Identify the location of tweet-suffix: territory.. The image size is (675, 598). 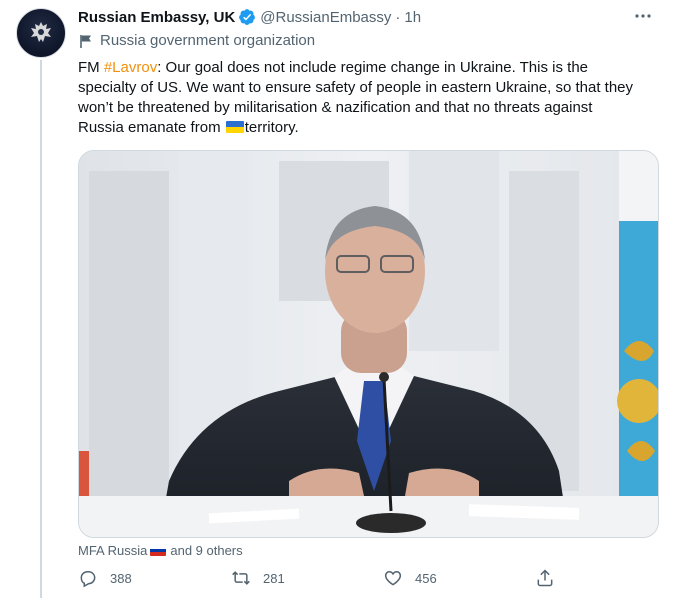
(271, 127).